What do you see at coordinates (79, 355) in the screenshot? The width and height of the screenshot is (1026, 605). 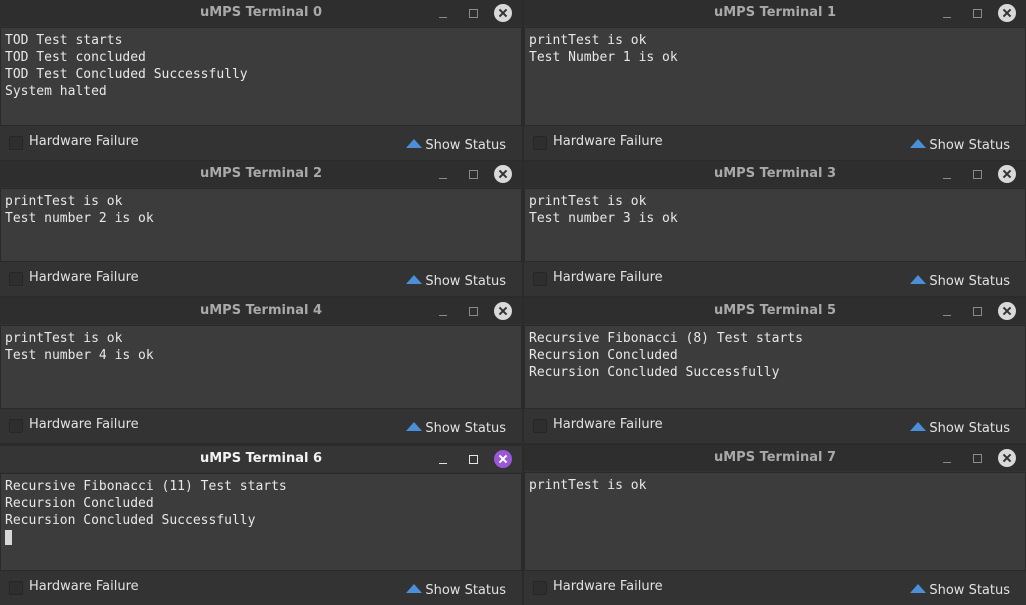 I see `terminal-line: Test number 4 is ok` at bounding box center [79, 355].